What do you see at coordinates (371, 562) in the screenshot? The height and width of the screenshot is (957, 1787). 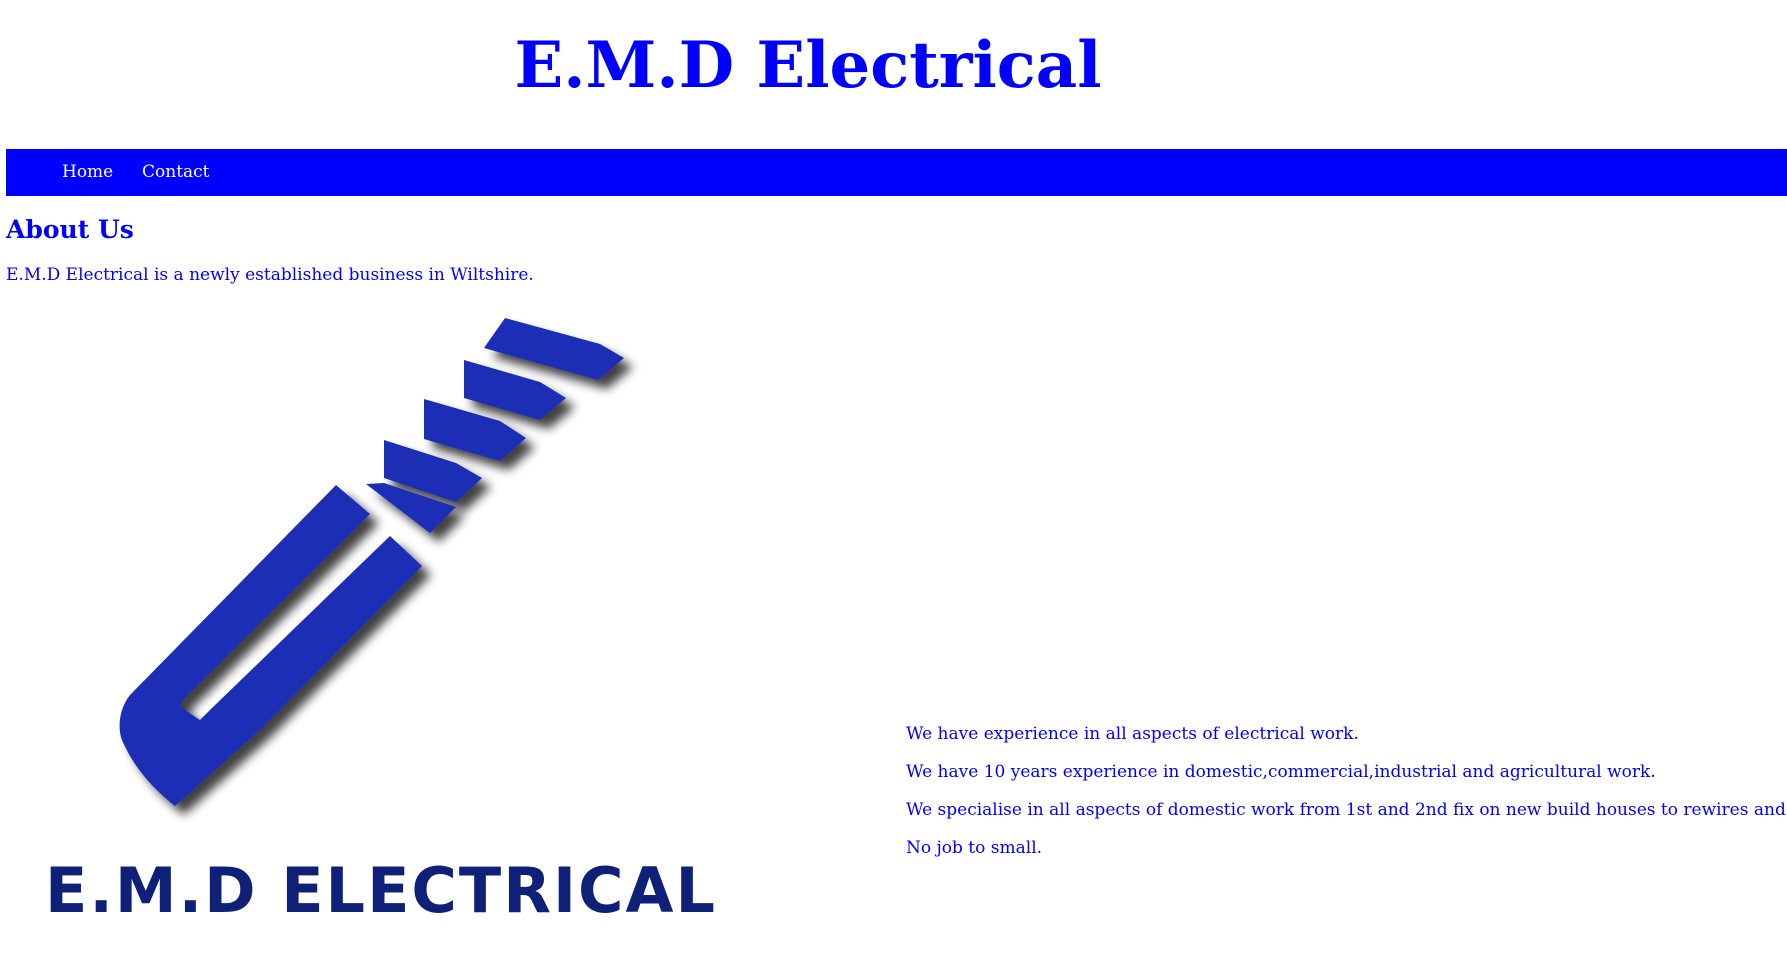 I see `emd-plug-logo-icon` at bounding box center [371, 562].